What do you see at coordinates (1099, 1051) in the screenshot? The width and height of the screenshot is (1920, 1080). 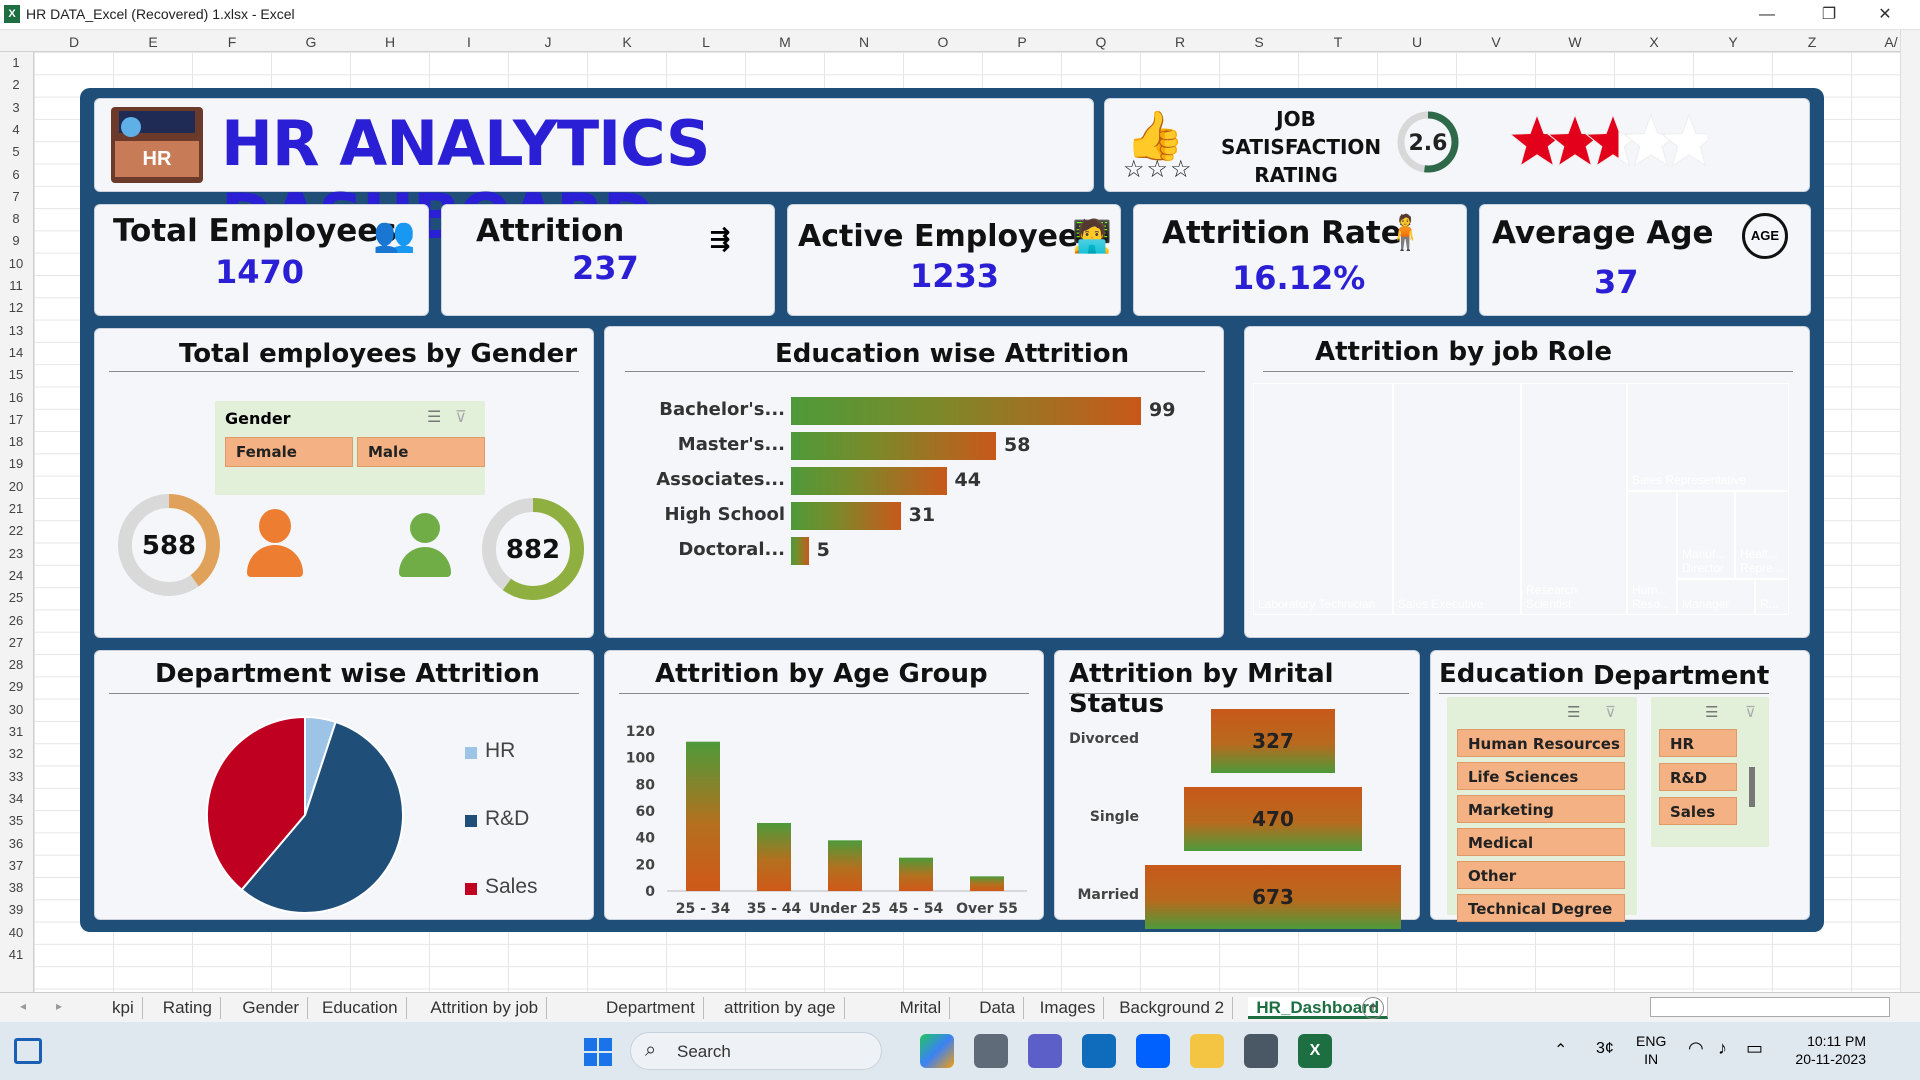 I see `mail-icon` at bounding box center [1099, 1051].